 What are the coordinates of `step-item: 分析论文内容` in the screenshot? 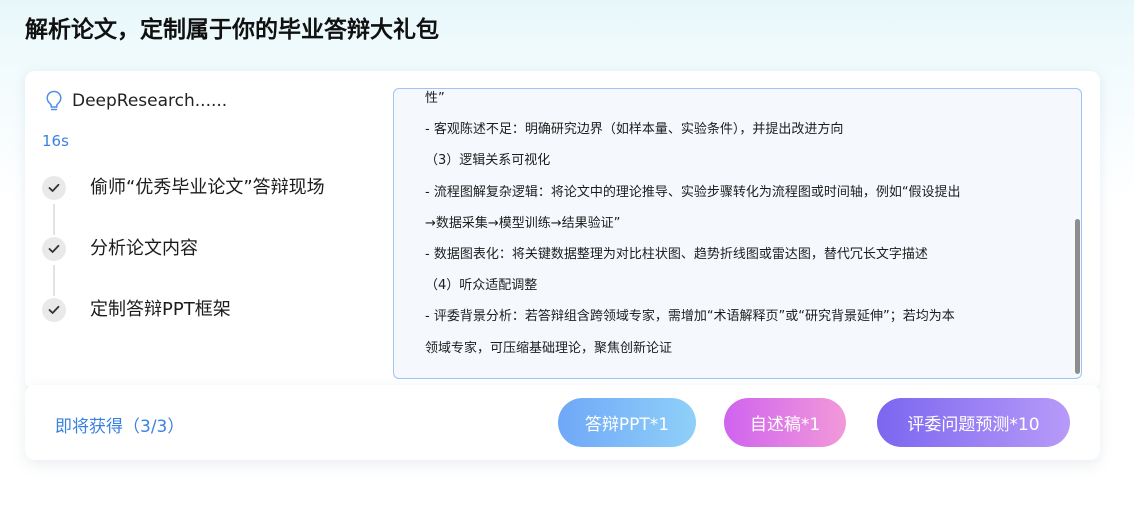 It's located at (212, 267).